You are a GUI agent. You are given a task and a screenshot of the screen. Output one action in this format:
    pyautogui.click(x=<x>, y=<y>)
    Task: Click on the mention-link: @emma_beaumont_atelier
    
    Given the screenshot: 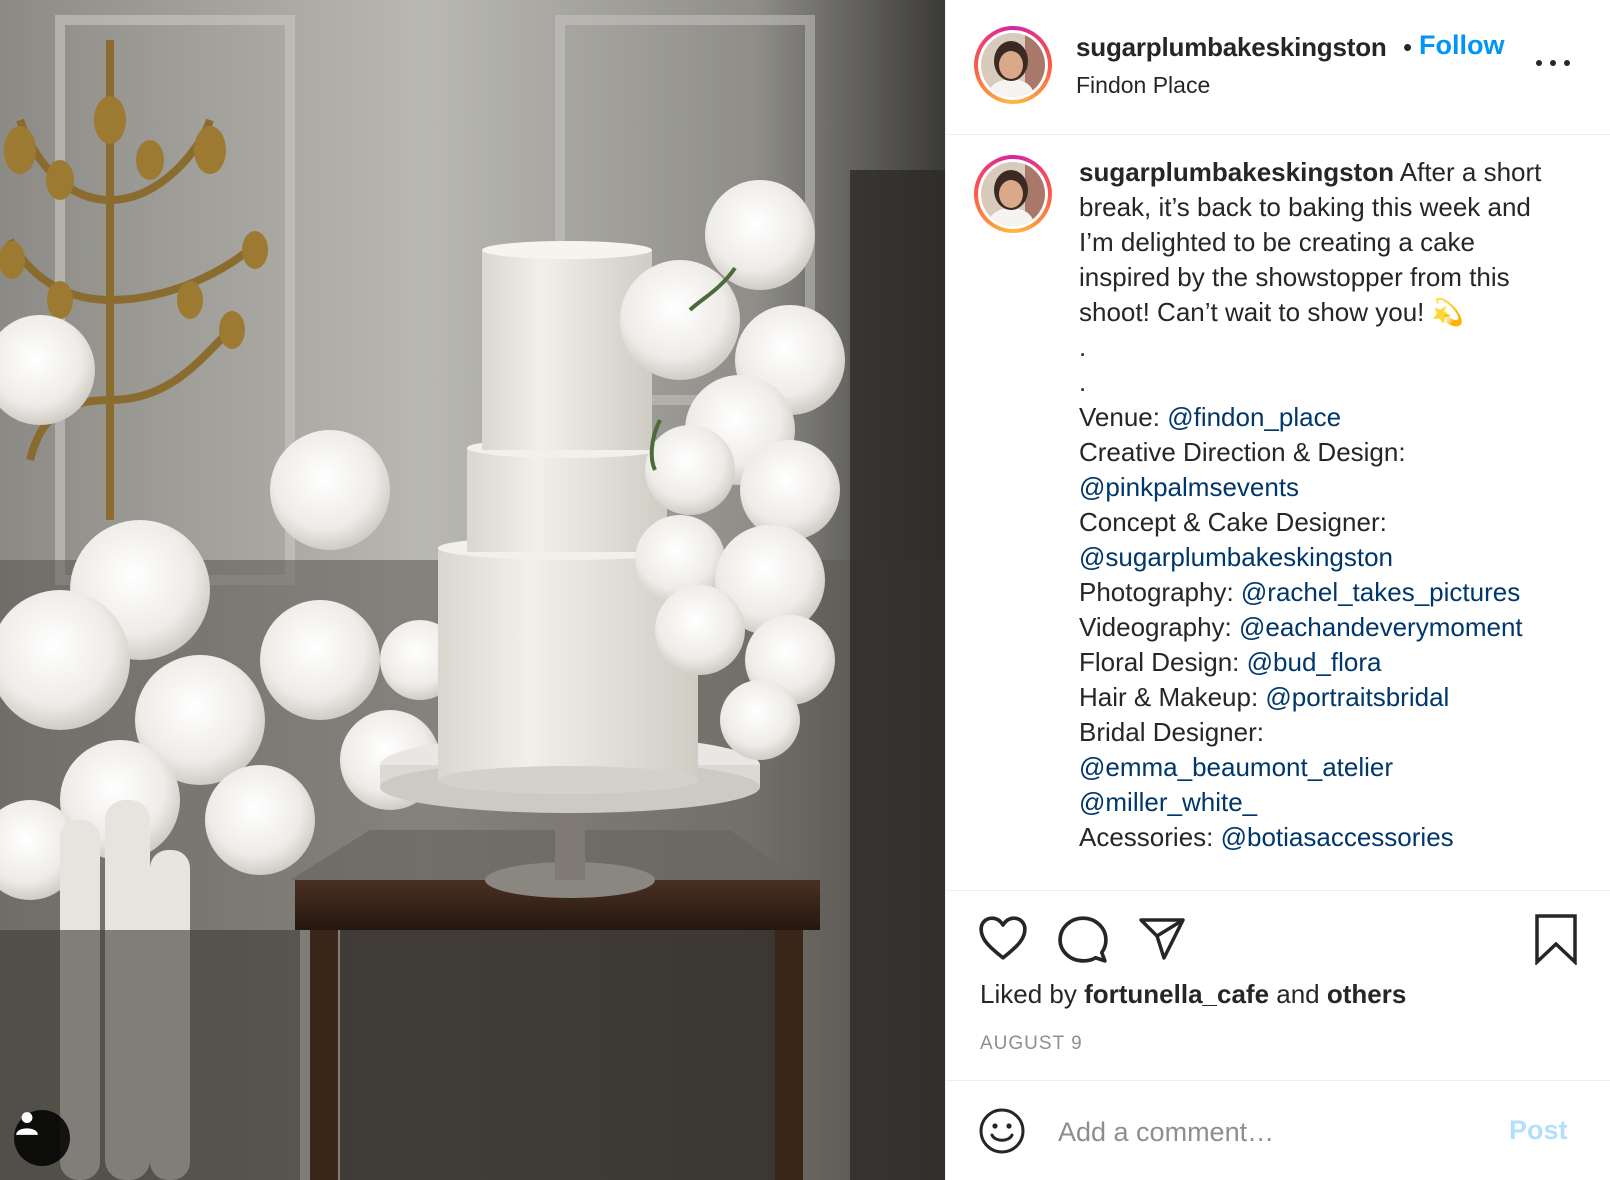 What is the action you would take?
    pyautogui.click(x=1236, y=767)
    